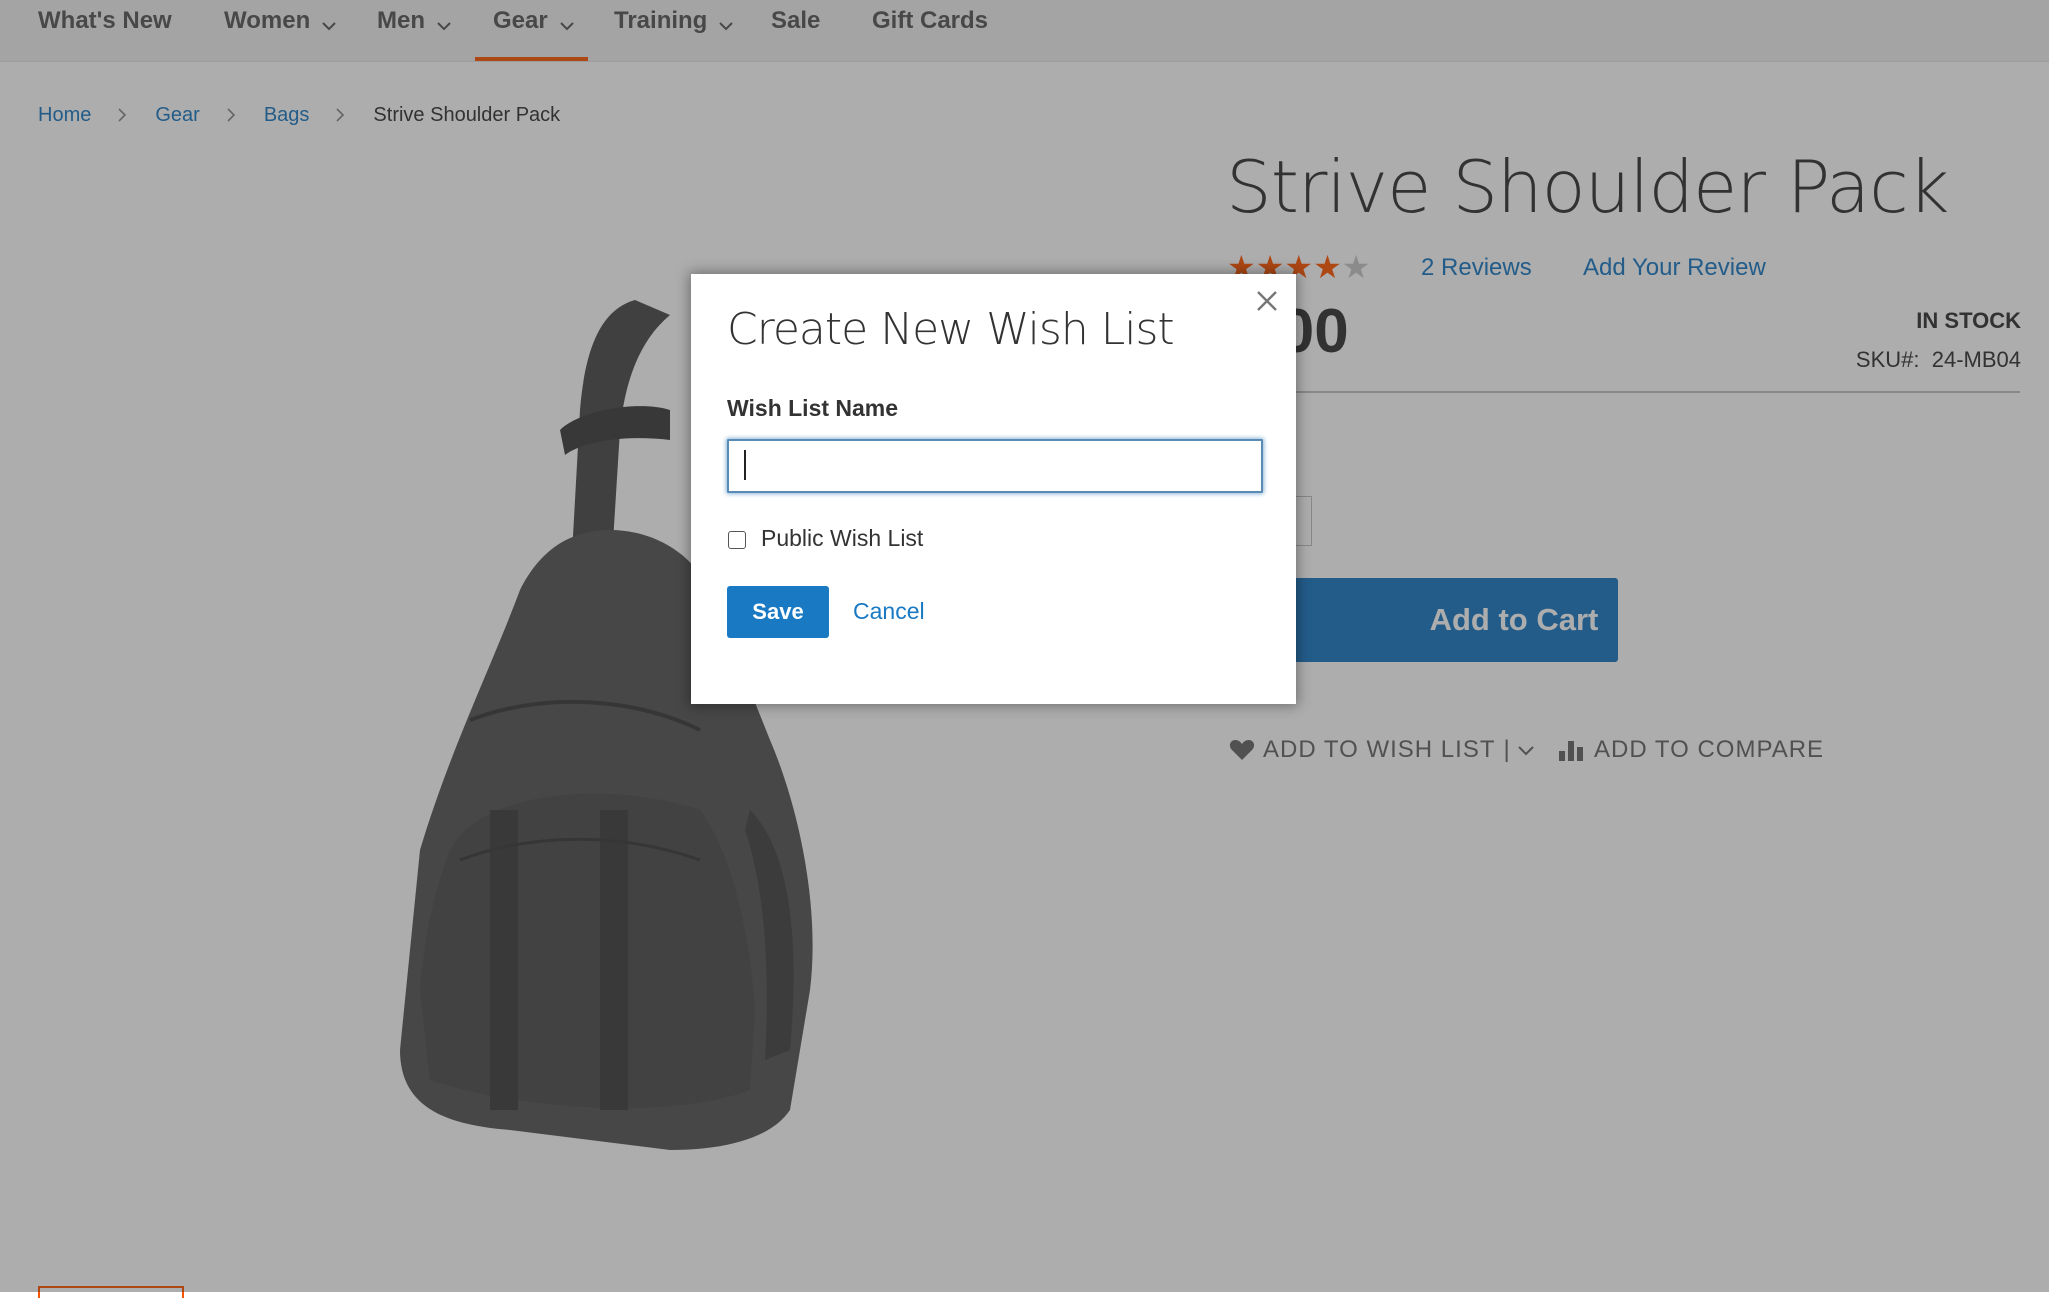 The height and width of the screenshot is (1298, 2049). What do you see at coordinates (889, 611) in the screenshot?
I see `cancel-button: Cancel` at bounding box center [889, 611].